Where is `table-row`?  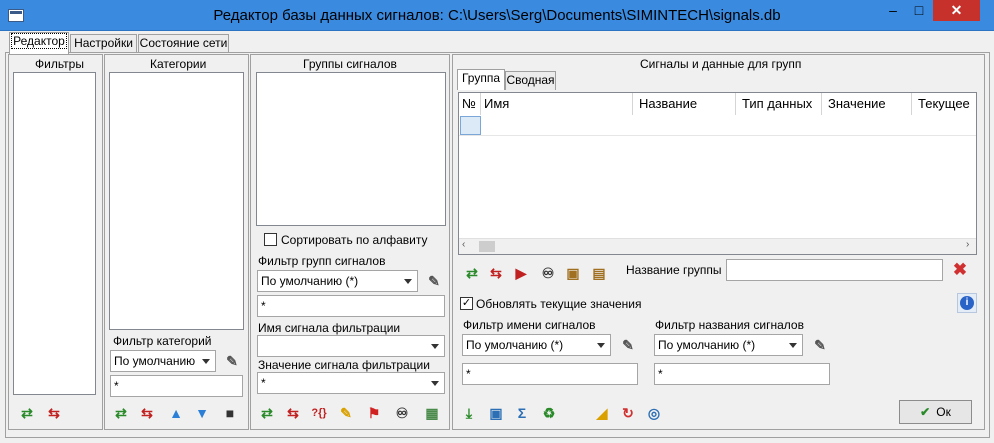 table-row is located at coordinates (717, 125).